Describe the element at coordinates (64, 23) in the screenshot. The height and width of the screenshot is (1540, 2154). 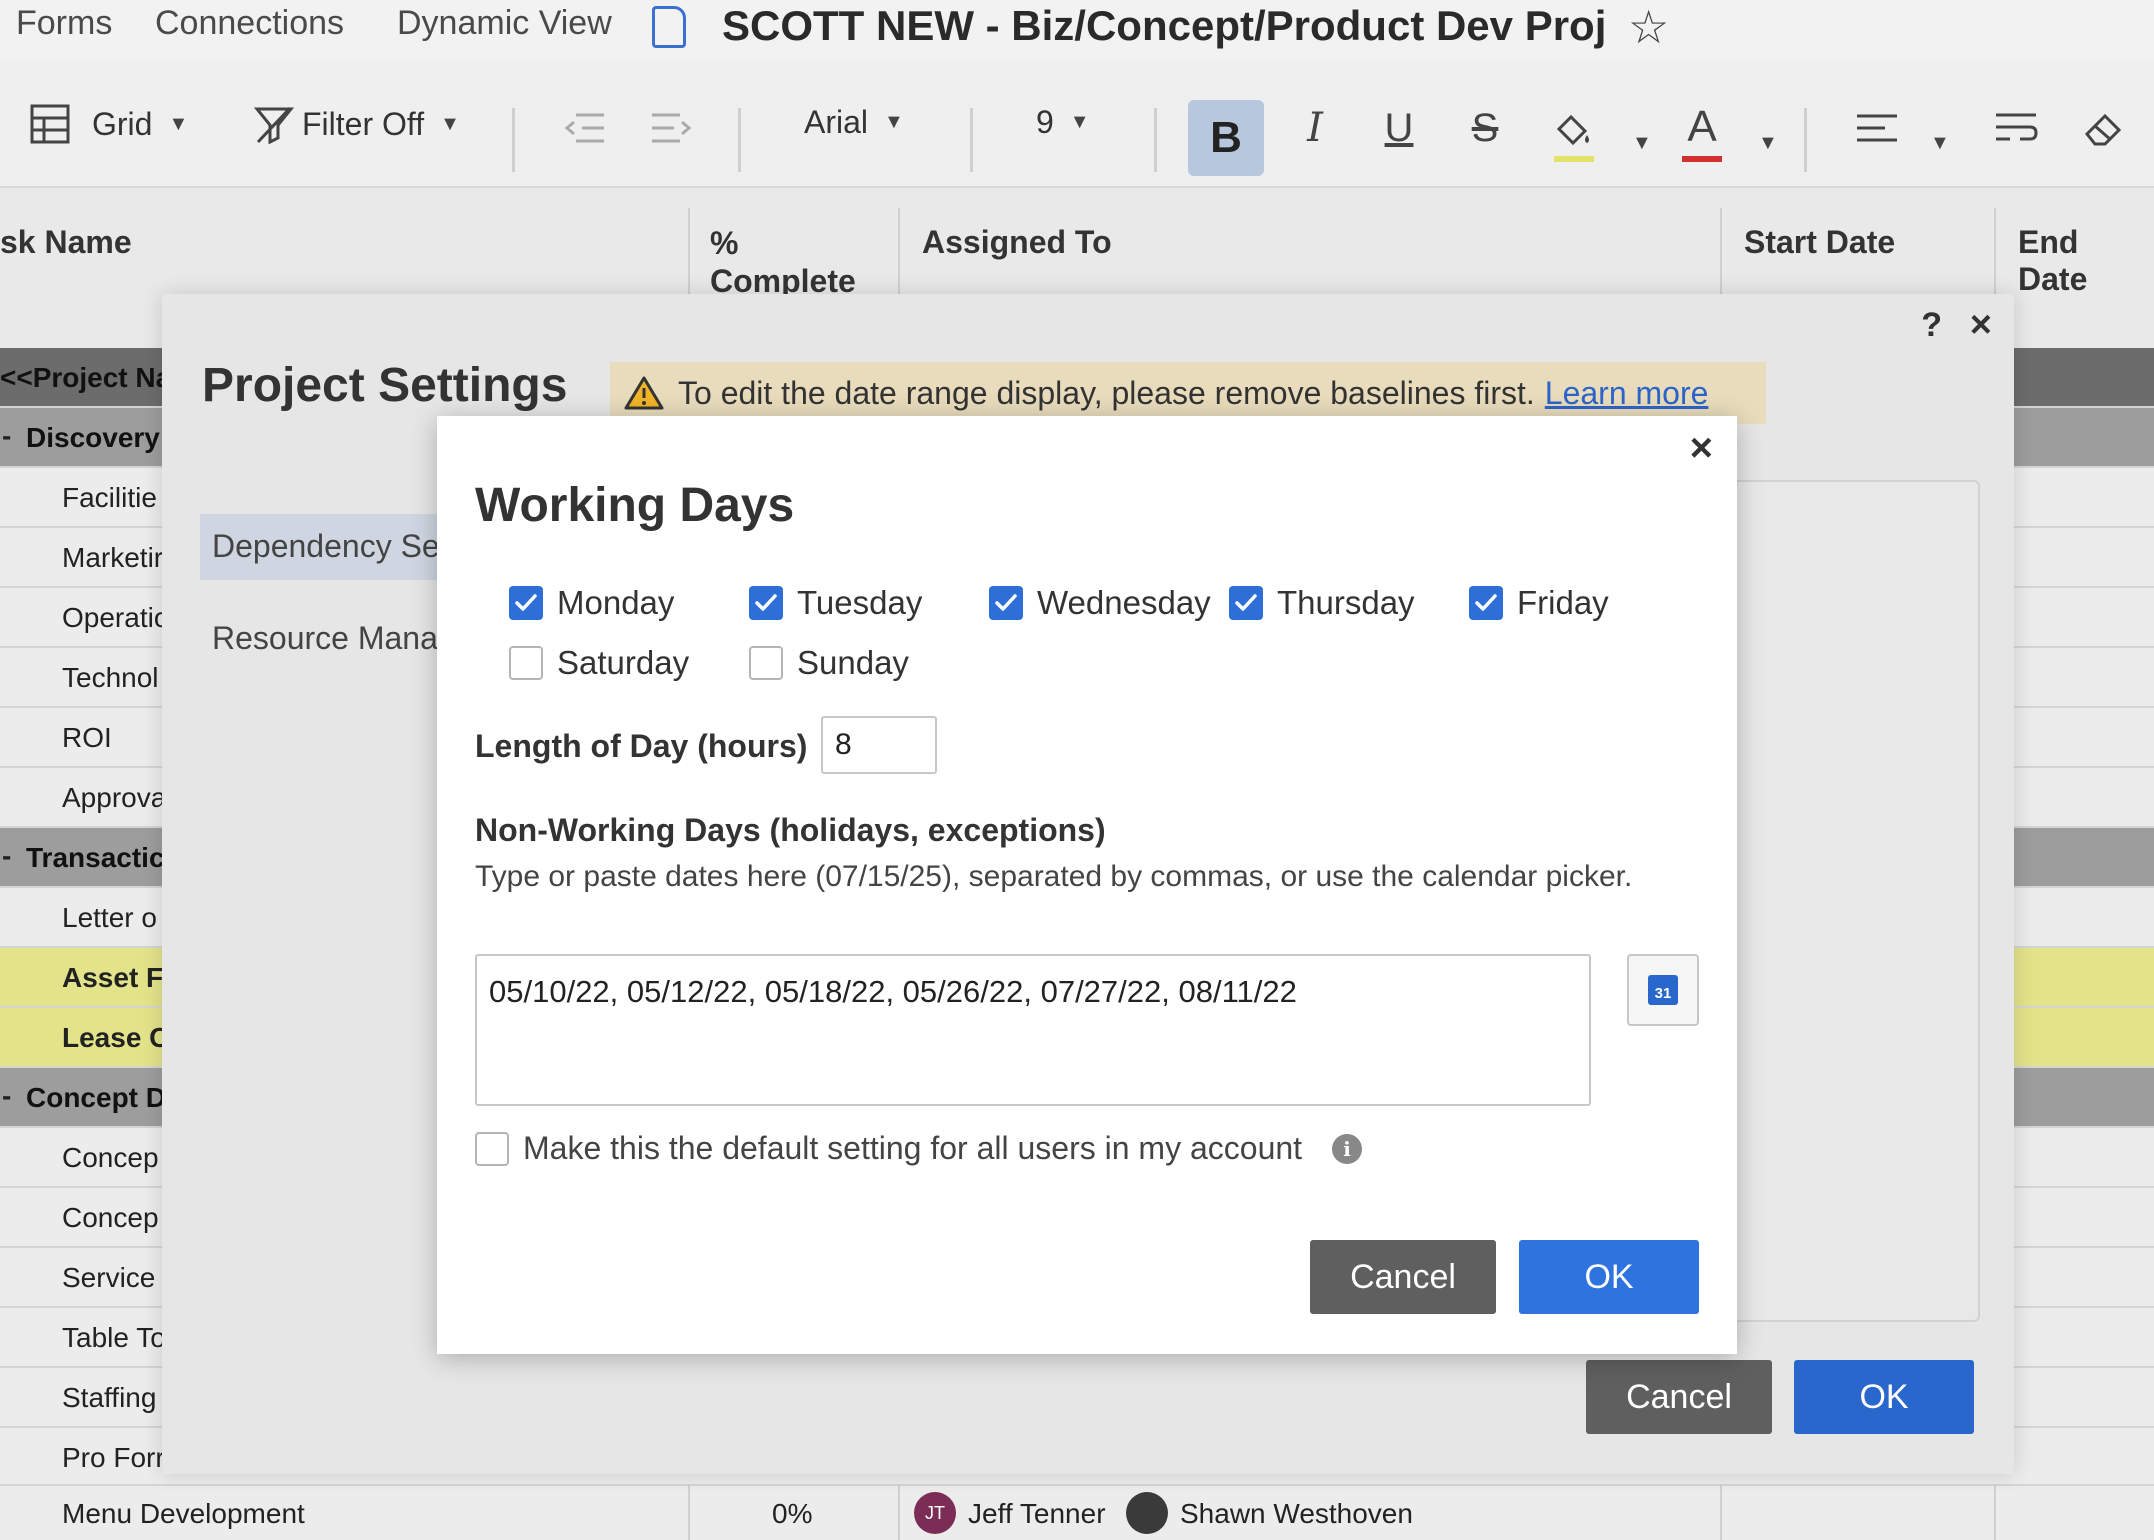
I see `nav-forms: Forms` at that location.